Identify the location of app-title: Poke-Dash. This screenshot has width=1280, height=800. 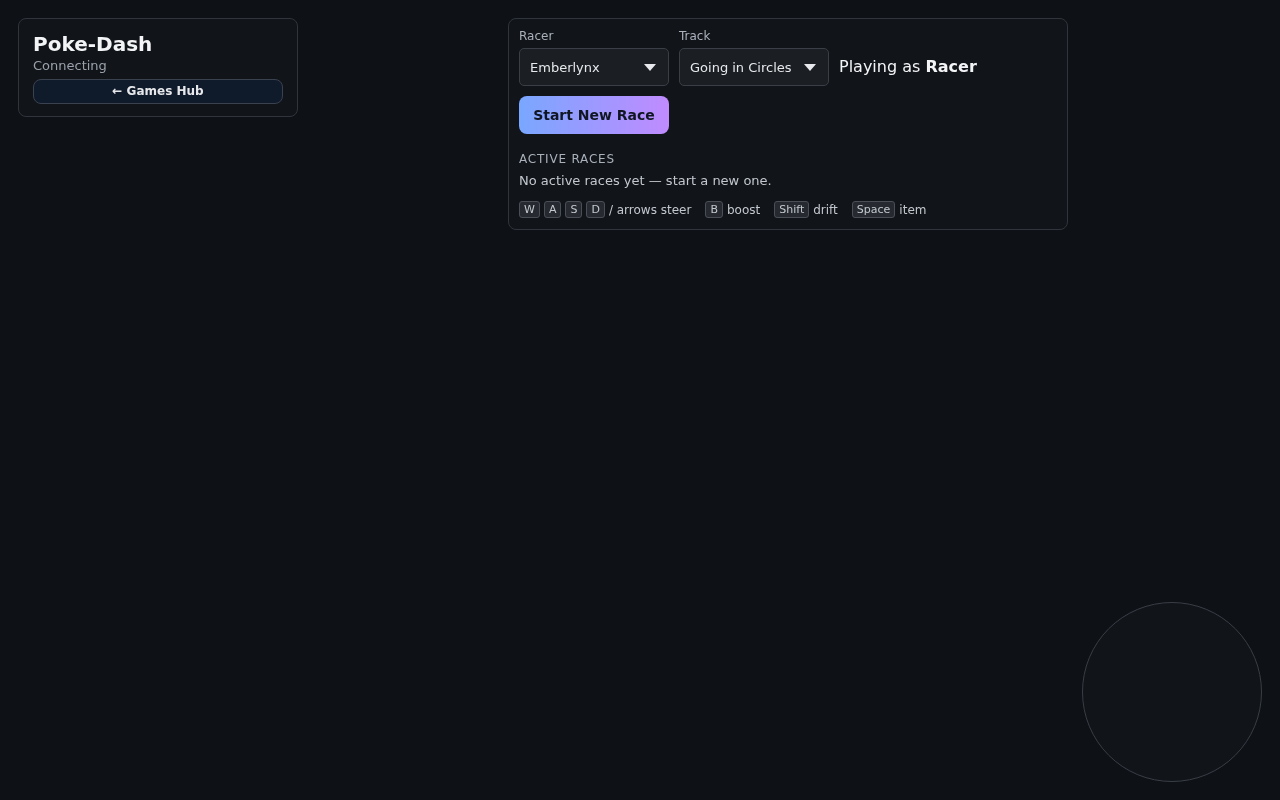
(93, 44).